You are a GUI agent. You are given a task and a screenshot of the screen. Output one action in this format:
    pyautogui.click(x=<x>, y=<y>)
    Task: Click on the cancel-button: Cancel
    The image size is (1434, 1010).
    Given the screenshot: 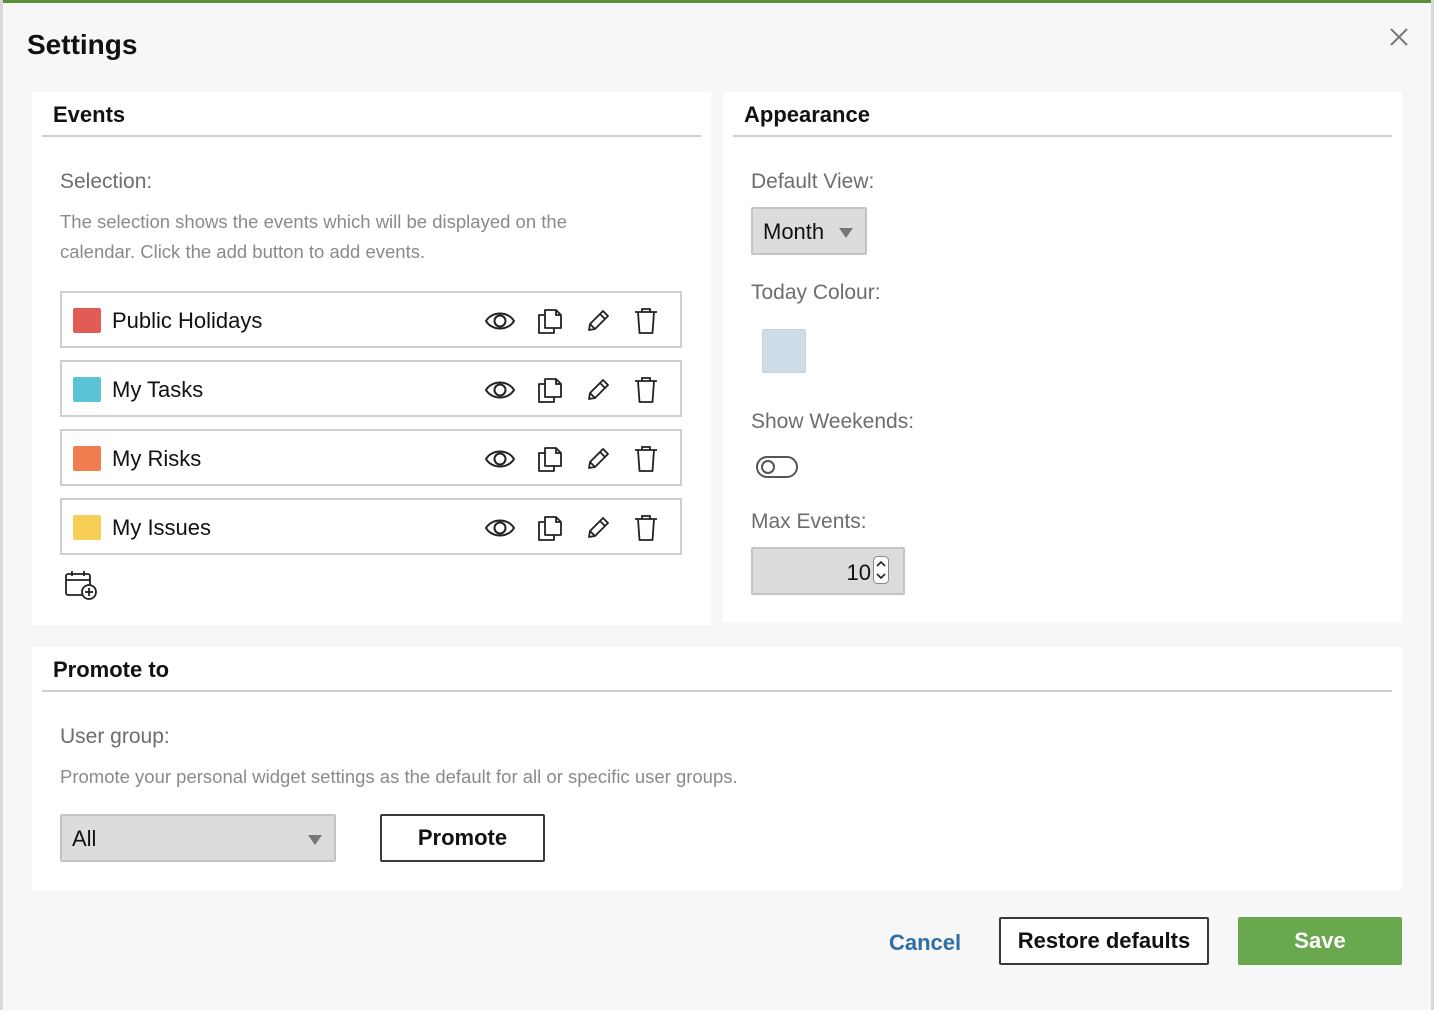 What is the action you would take?
    pyautogui.click(x=925, y=943)
    